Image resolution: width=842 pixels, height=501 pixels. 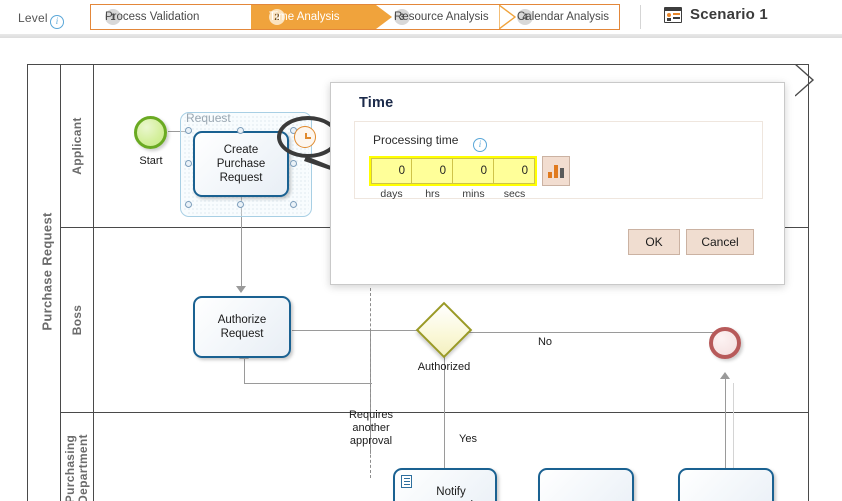 I want to click on step-calendar-analysis: 4 Calendar Analysis, so click(x=559, y=17).